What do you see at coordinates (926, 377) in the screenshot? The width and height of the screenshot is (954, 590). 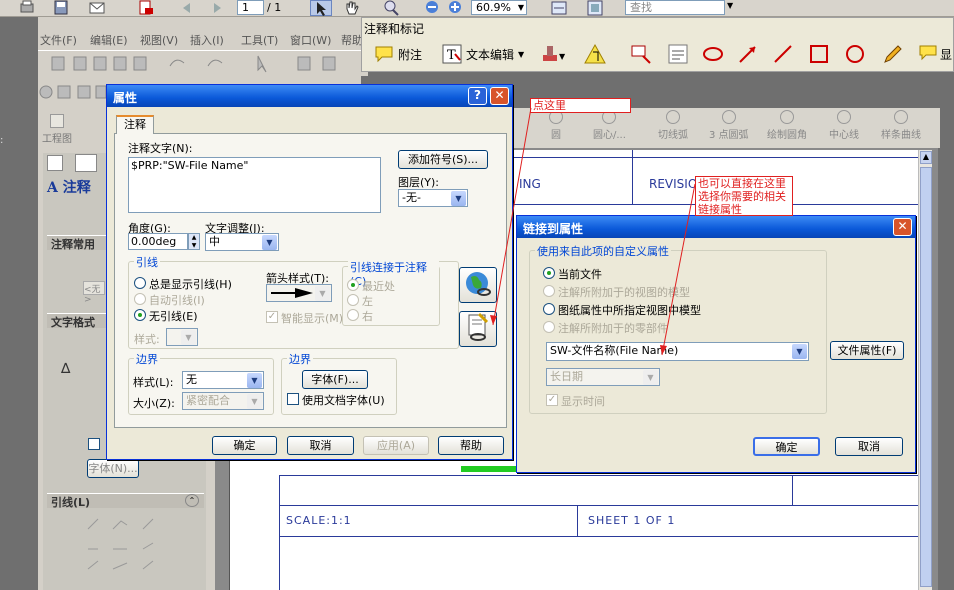 I see `scroll-thumb` at bounding box center [926, 377].